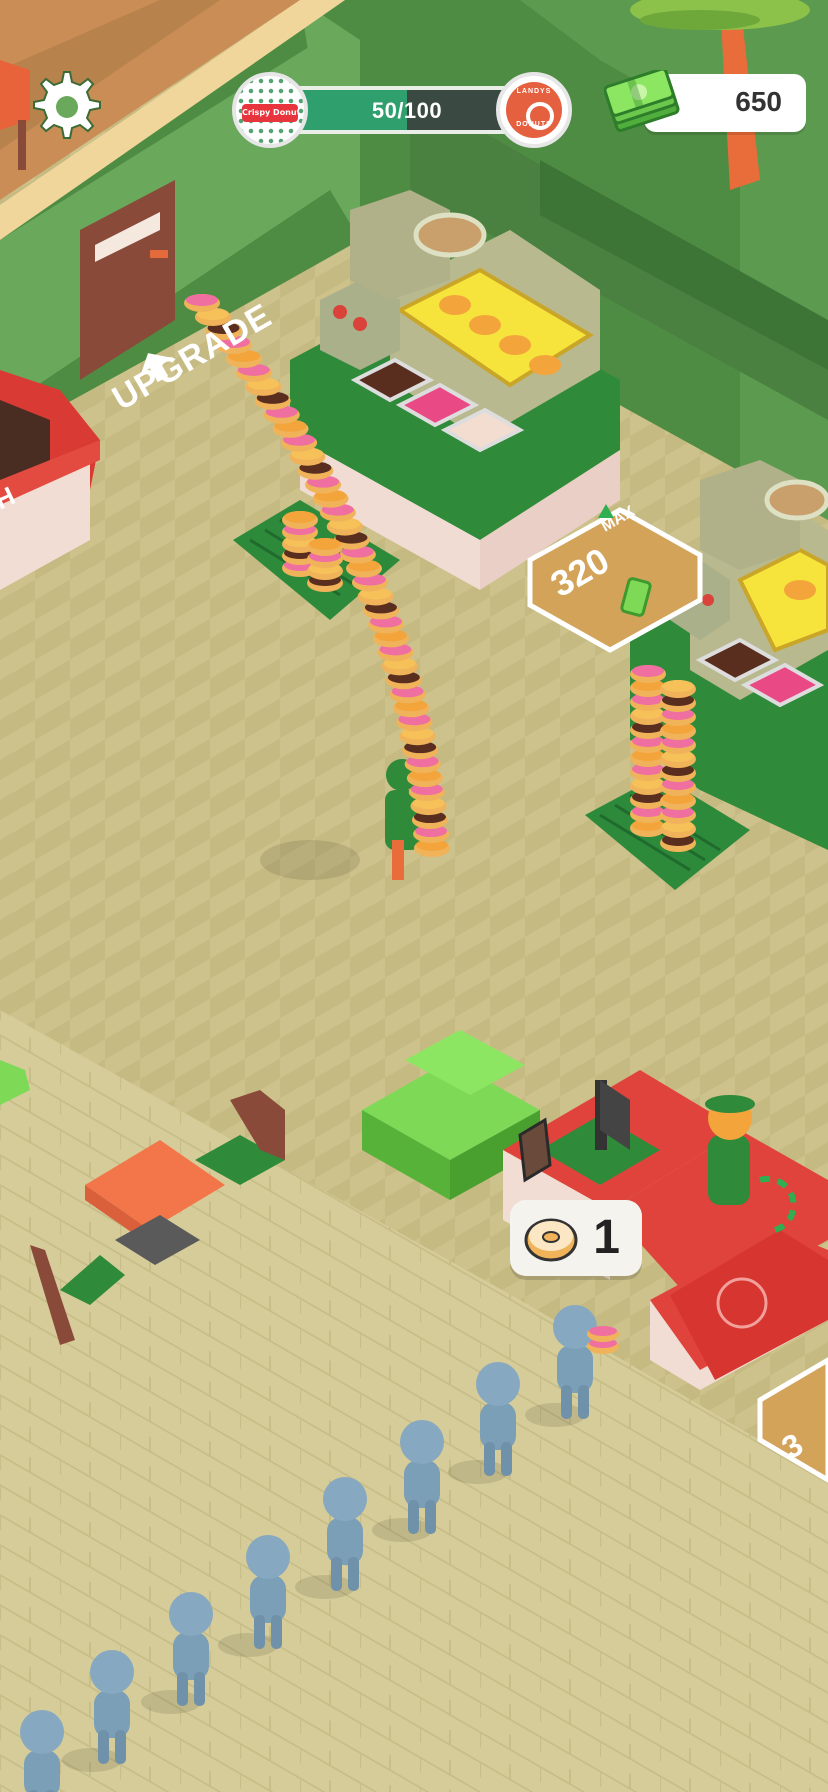  Describe the element at coordinates (270, 113) in the screenshot. I see `brand-left-label: Crispy Donuts` at that location.